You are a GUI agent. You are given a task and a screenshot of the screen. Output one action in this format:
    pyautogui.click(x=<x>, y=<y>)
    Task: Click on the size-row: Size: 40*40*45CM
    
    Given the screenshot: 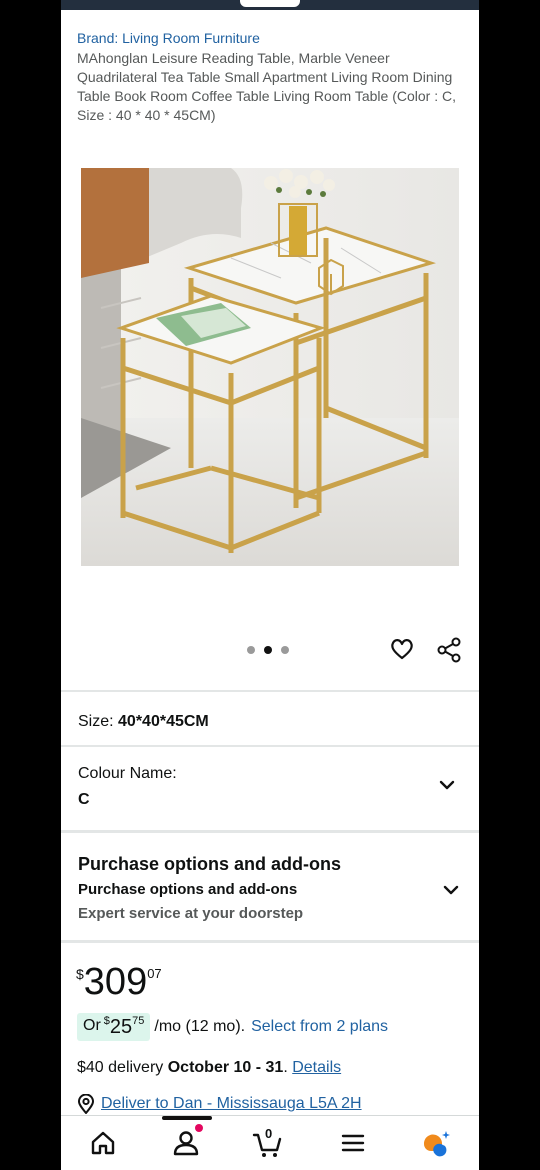 What is the action you would take?
    pyautogui.click(x=143, y=722)
    